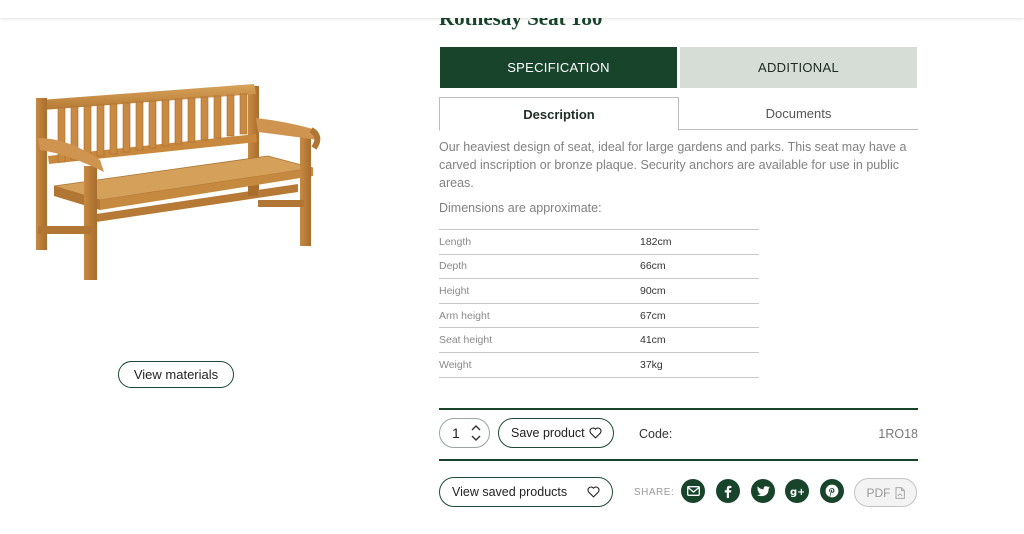  Describe the element at coordinates (455, 241) in the screenshot. I see `spec-label: Length` at that location.